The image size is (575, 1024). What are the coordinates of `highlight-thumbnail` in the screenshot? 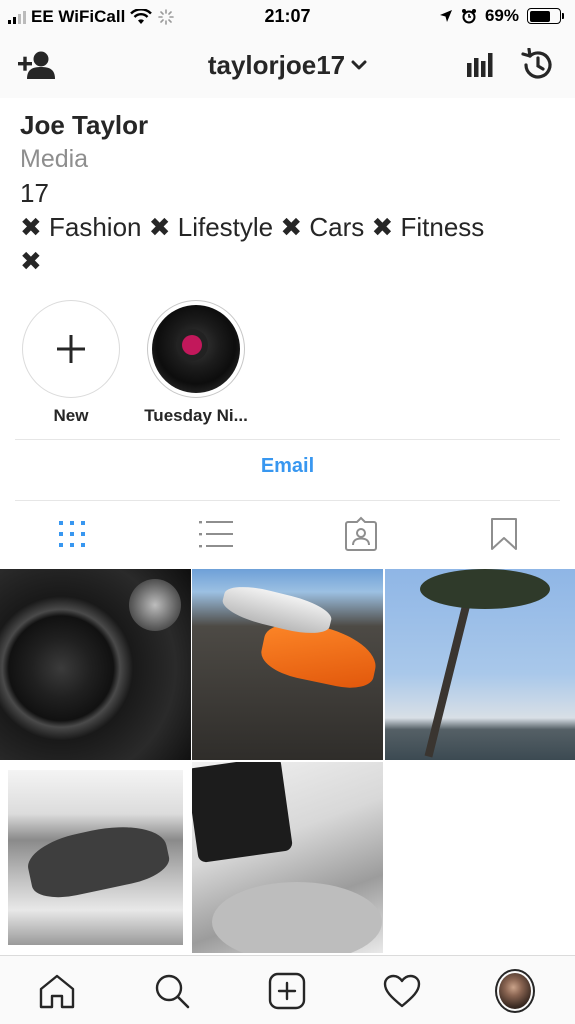 It's located at (196, 349).